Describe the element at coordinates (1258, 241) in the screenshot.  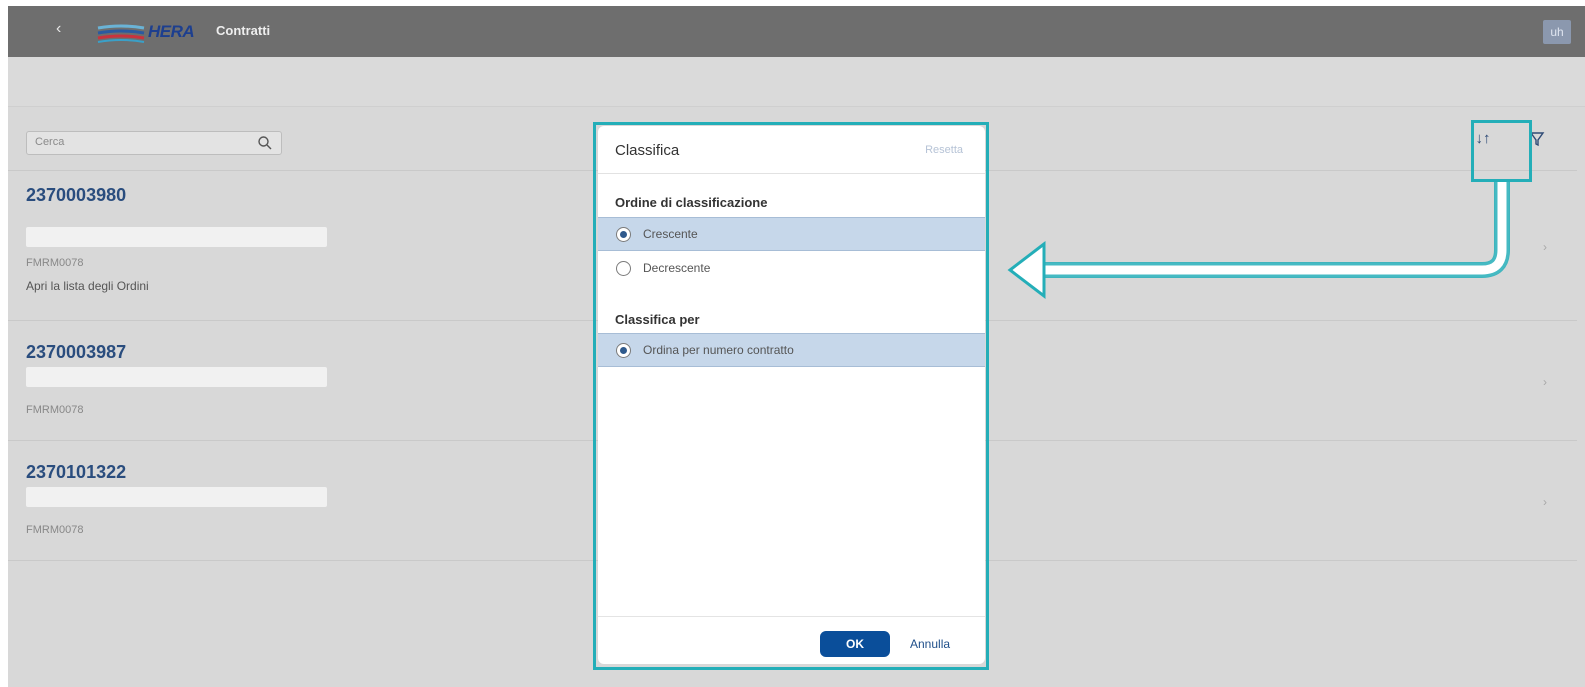
I see `annotation-arrow` at that location.